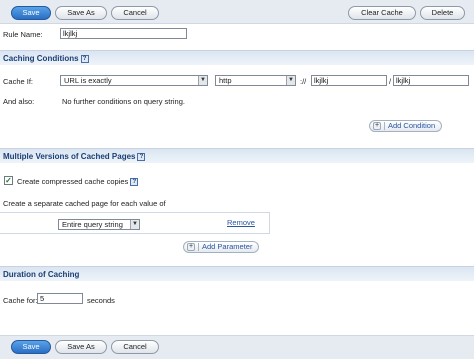 This screenshot has width=474, height=359. Describe the element at coordinates (227, 246) in the screenshot. I see `add-parameter-label: Add Parameter` at that location.